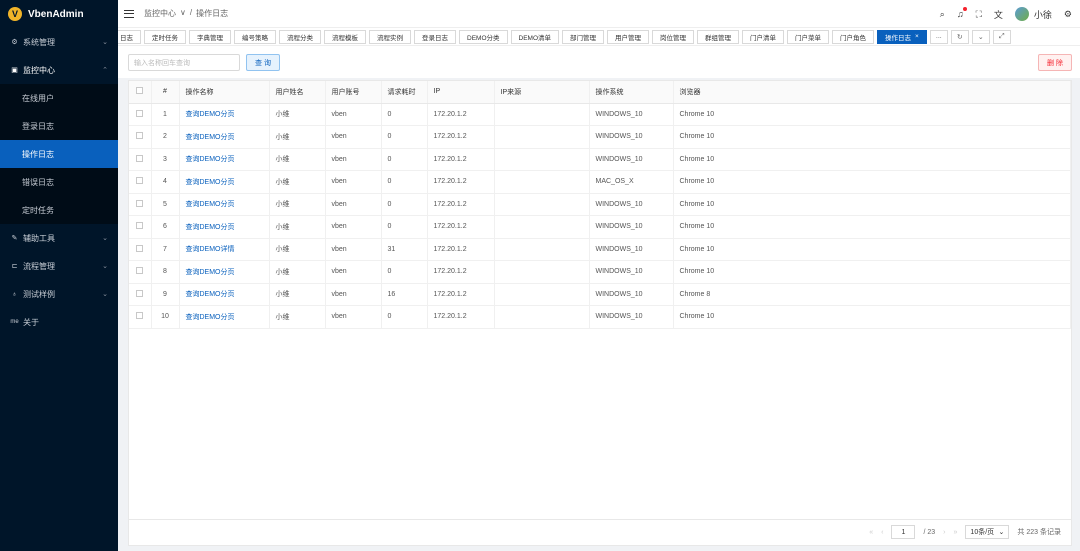  I want to click on tab-demo-category: DEMO分类, so click(483, 36).